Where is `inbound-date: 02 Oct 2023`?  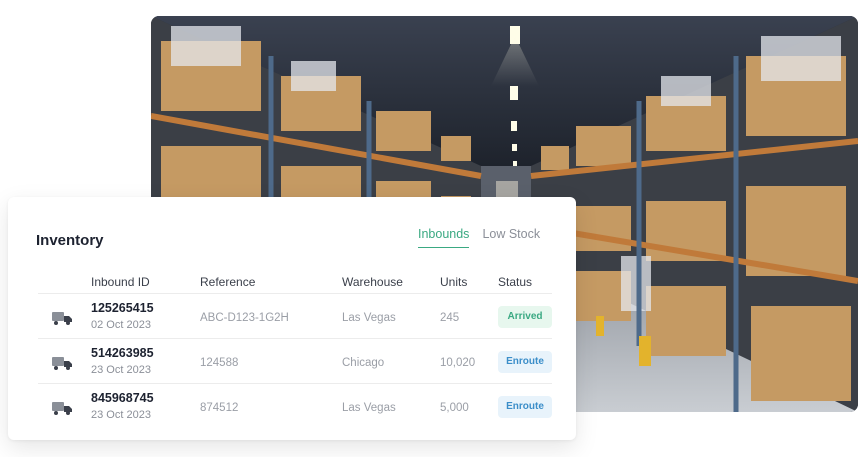 inbound-date: 02 Oct 2023 is located at coordinates (121, 325).